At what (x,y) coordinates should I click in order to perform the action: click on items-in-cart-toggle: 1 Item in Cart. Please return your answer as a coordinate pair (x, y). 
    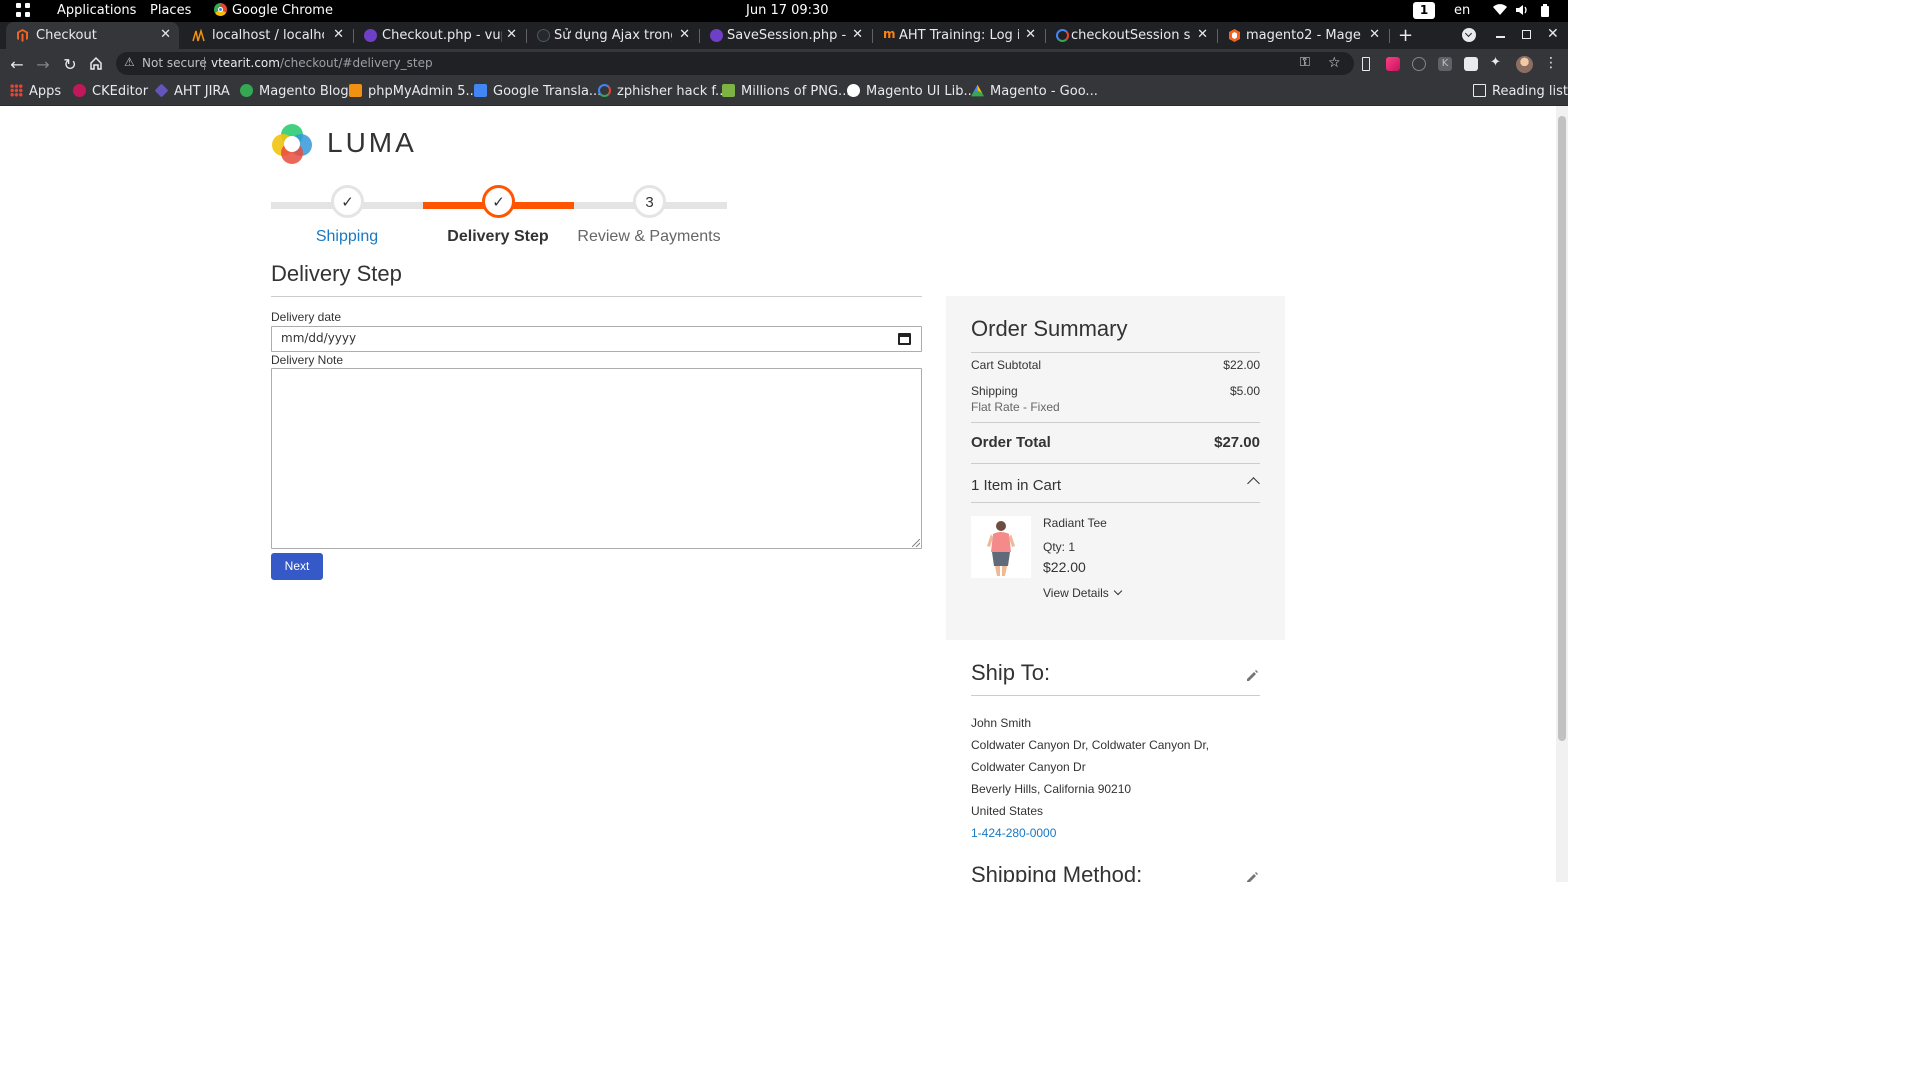
    Looking at the image, I should click on (1016, 485).